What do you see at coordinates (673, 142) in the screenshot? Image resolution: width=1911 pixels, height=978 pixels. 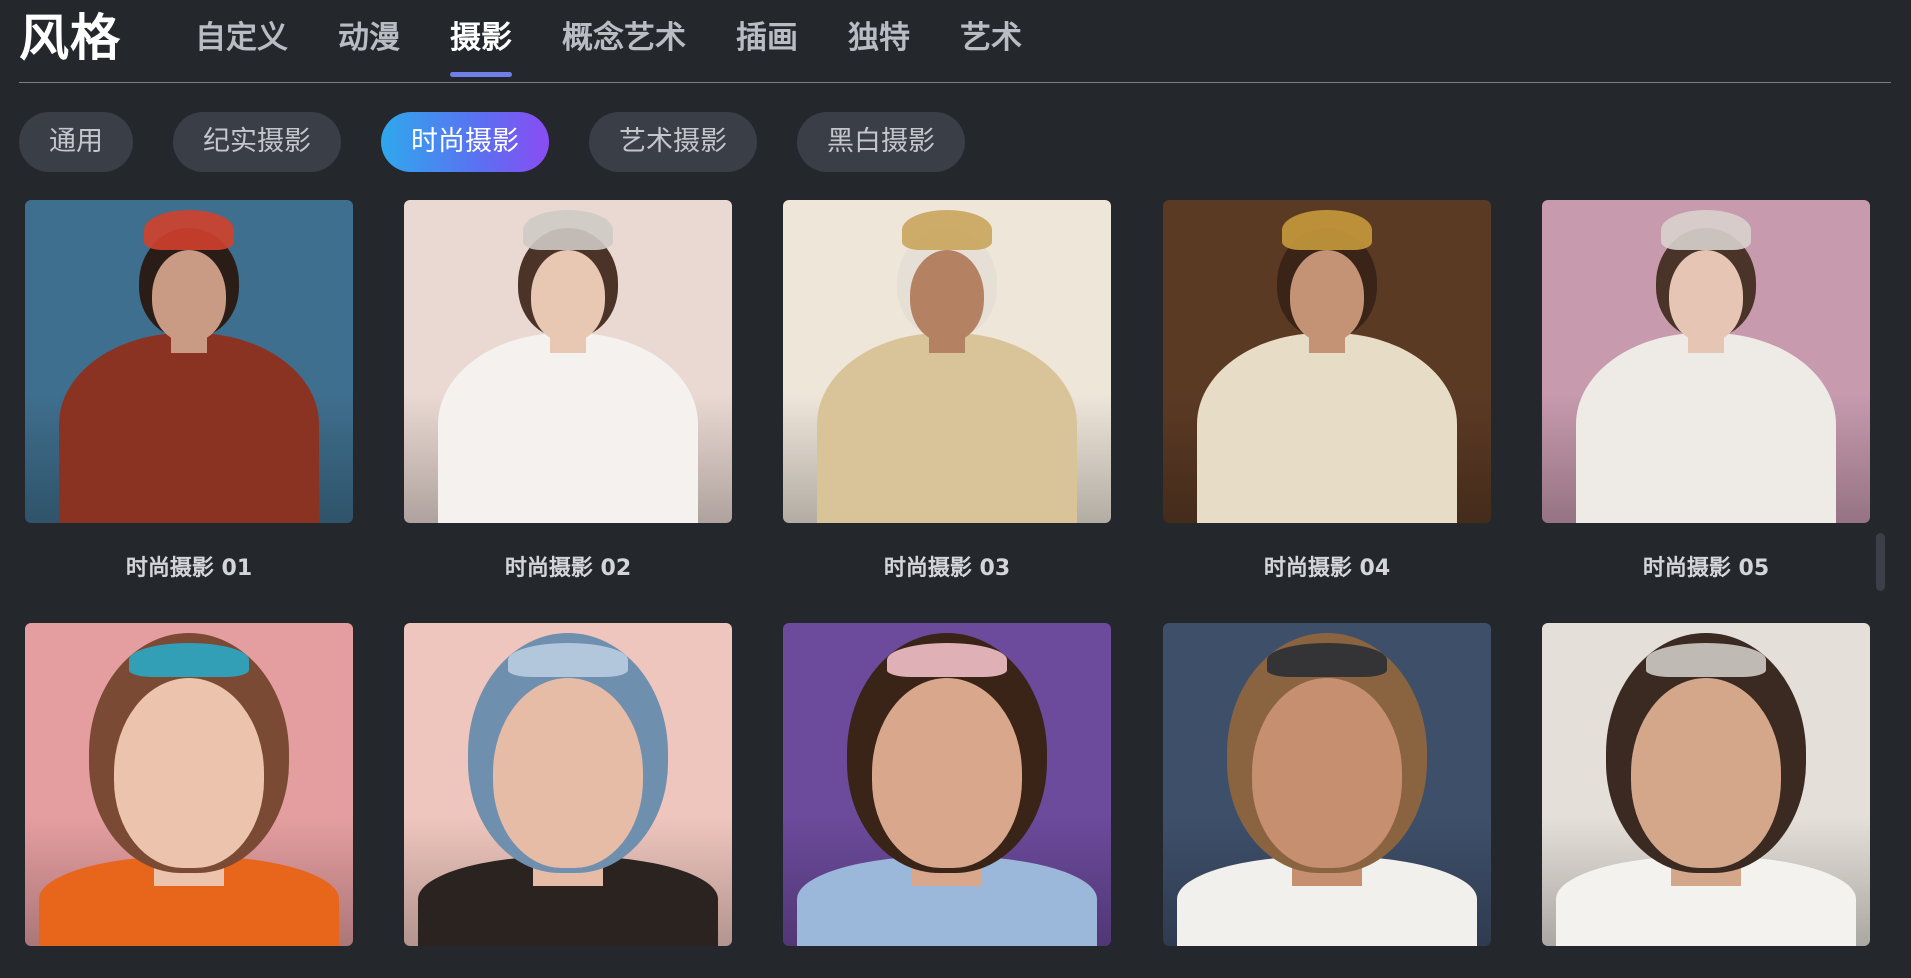 I see `filter-art-photography: 艺术摄影` at bounding box center [673, 142].